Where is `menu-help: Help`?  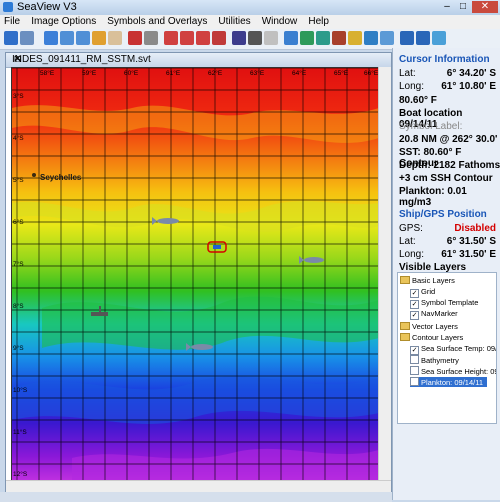 menu-help: Help is located at coordinates (318, 22).